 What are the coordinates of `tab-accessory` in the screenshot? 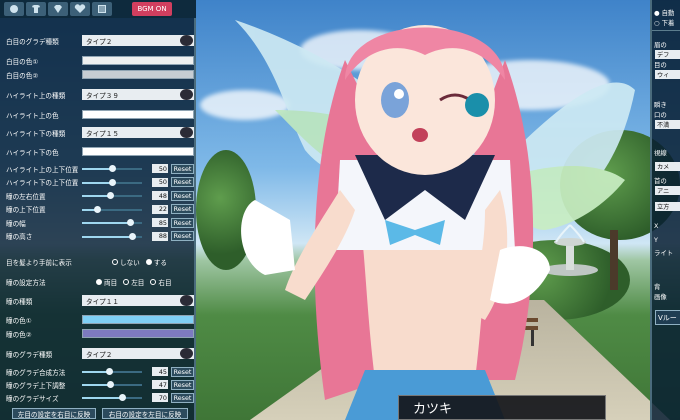 It's located at (58, 9).